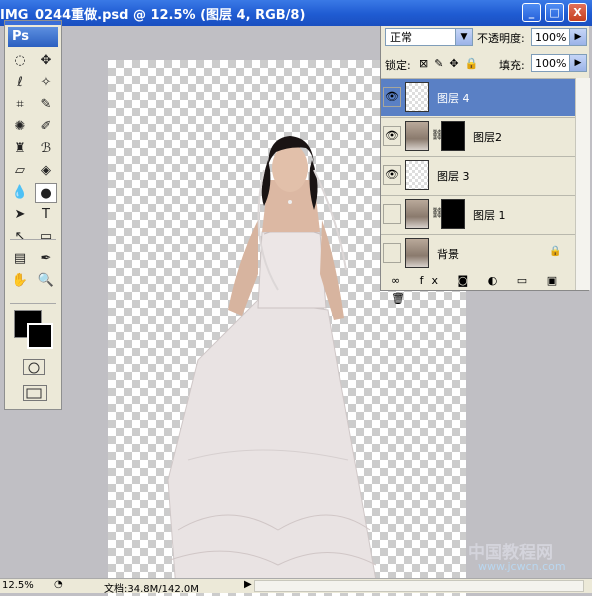 The height and width of the screenshot is (596, 592). What do you see at coordinates (20, 61) in the screenshot?
I see `marquee-tool: ◌` at bounding box center [20, 61].